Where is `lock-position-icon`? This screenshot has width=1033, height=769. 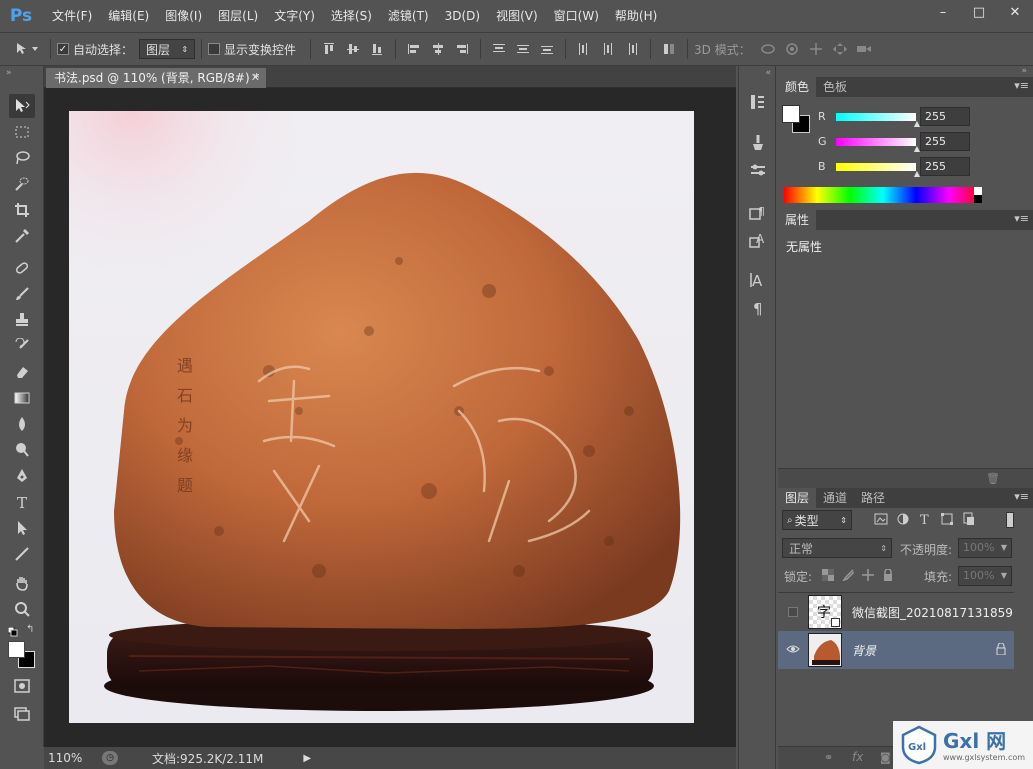
lock-position-icon is located at coordinates (868, 576).